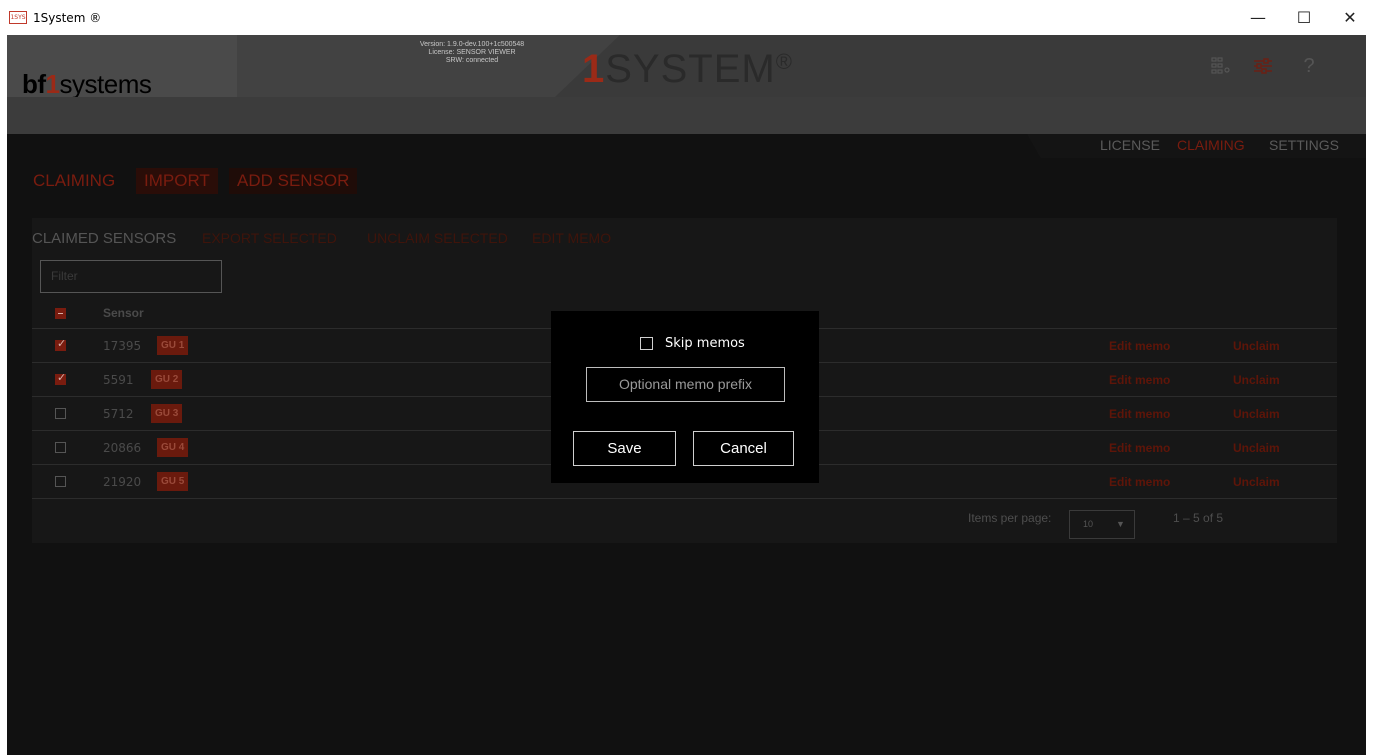 Image resolution: width=1373 pixels, height=755 pixels. Describe the element at coordinates (1198, 518) in the screenshot. I see `paginator-range: 1 – 5 of 5` at that location.